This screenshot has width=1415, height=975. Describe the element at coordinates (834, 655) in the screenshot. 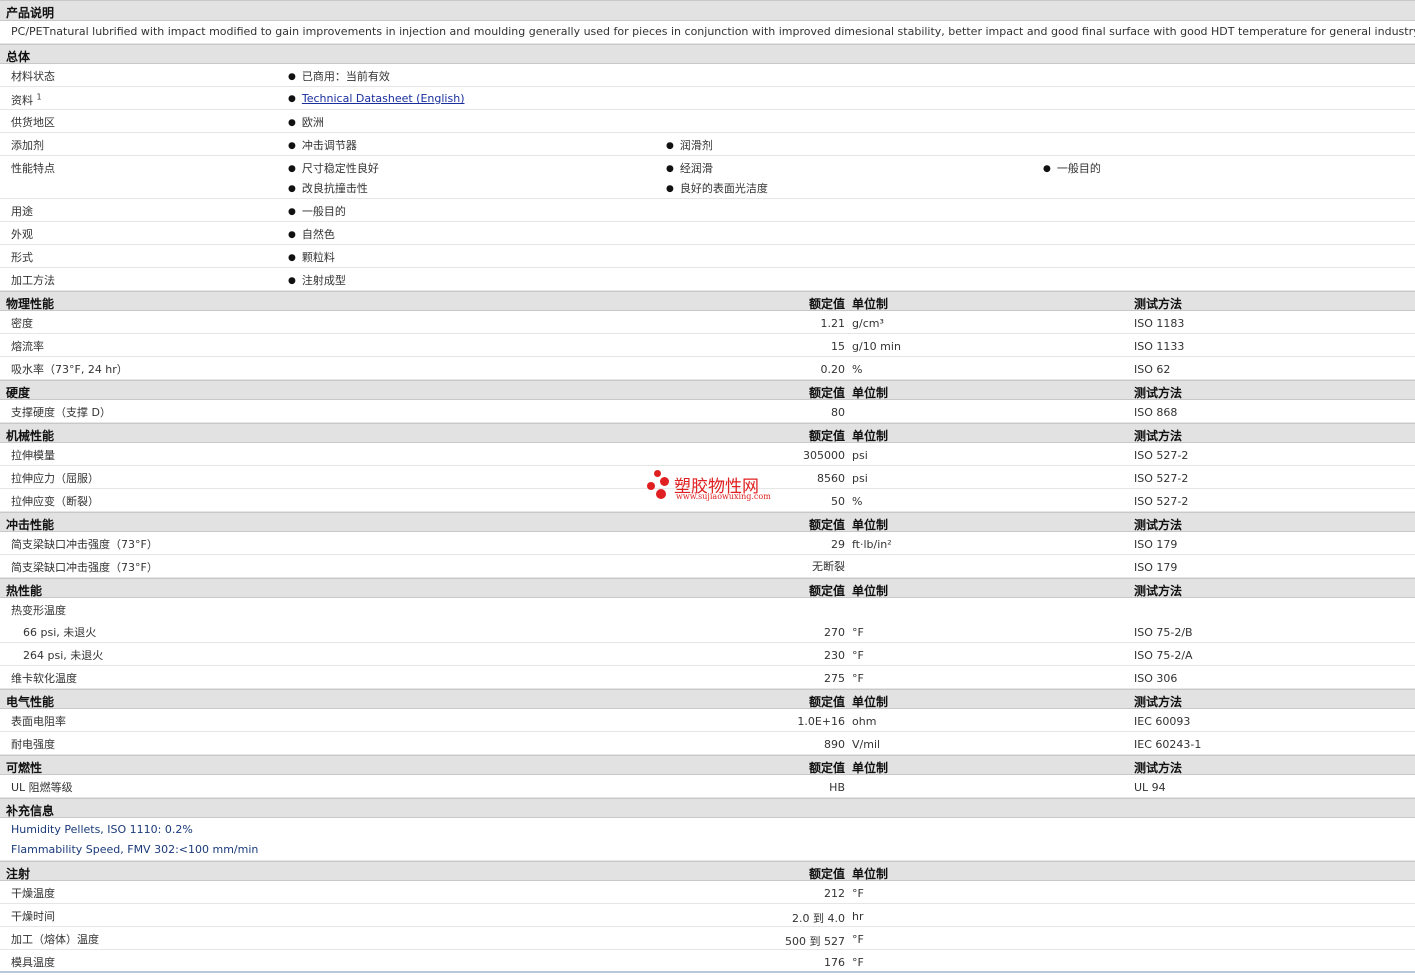

I see `row-value: 230` at that location.